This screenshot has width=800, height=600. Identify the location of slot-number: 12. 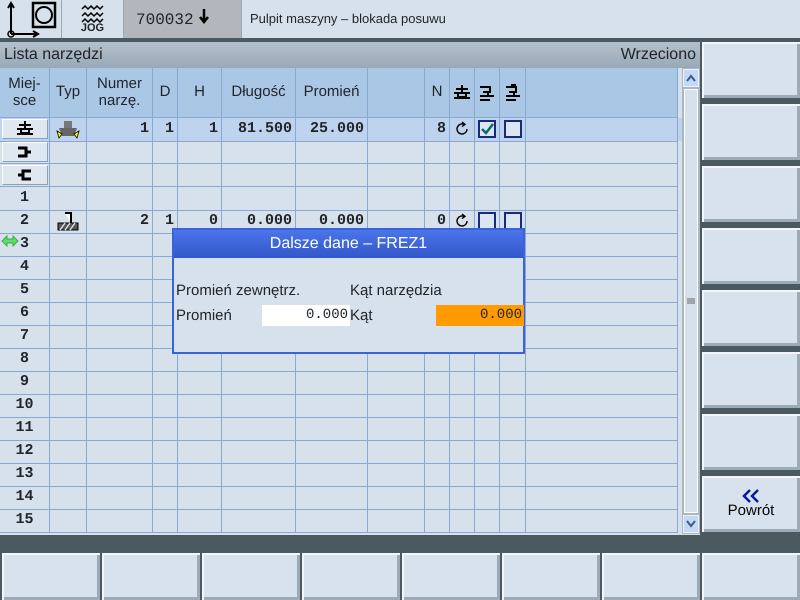
(24, 451).